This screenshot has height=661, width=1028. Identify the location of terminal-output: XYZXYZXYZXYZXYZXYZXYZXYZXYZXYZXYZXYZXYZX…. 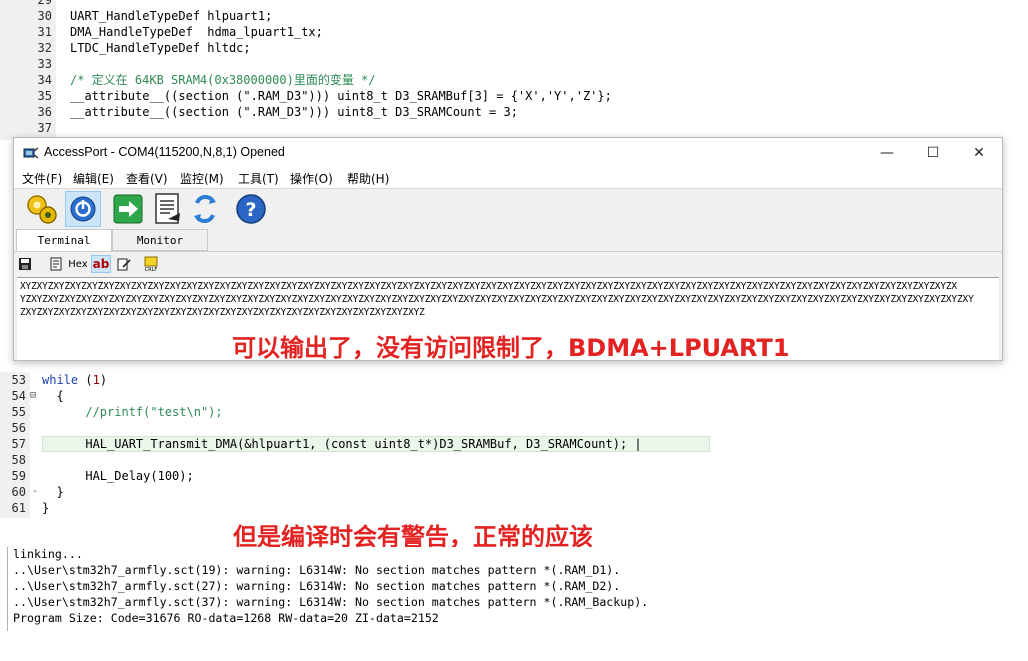
(508, 319).